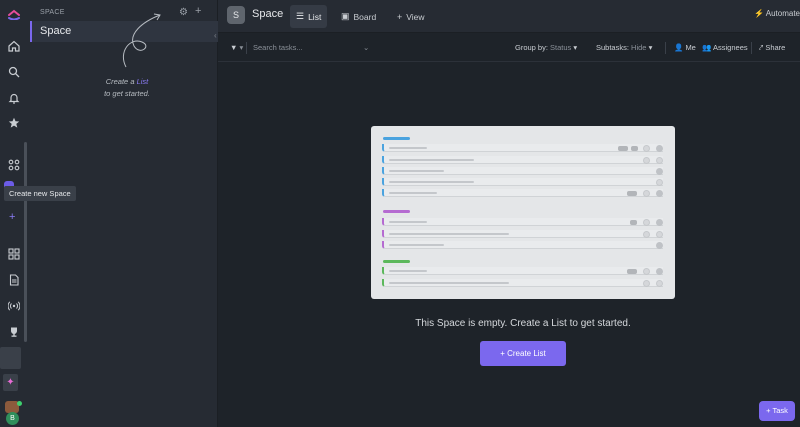 The width and height of the screenshot is (800, 427). Describe the element at coordinates (509, 16) in the screenshot. I see `header-bar: S Space ☰ List ▣ Board + View ⚡ Automate` at that location.